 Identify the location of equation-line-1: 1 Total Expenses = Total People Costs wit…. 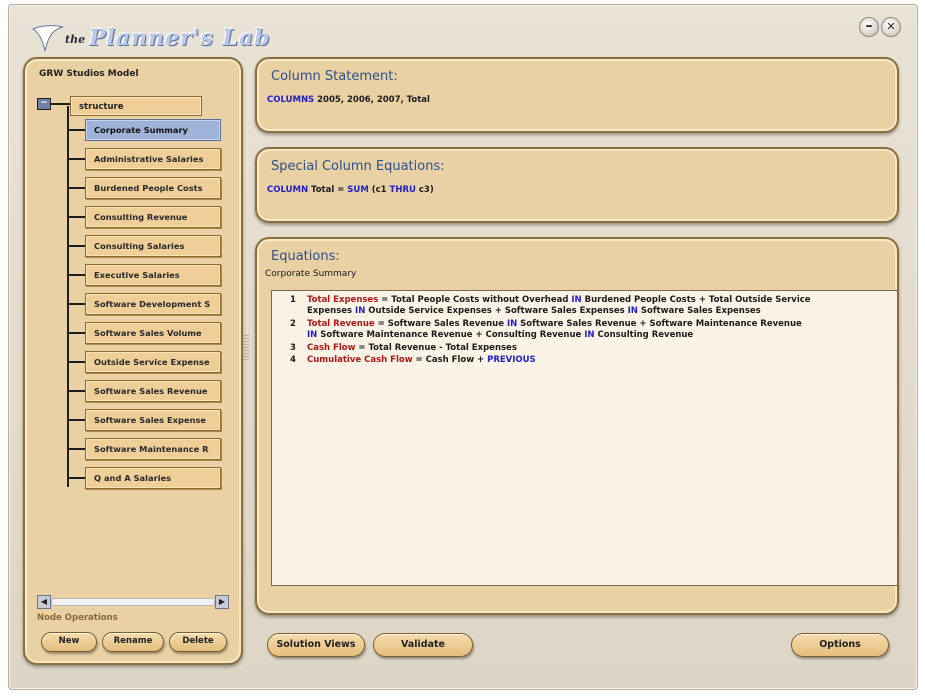
(588, 306).